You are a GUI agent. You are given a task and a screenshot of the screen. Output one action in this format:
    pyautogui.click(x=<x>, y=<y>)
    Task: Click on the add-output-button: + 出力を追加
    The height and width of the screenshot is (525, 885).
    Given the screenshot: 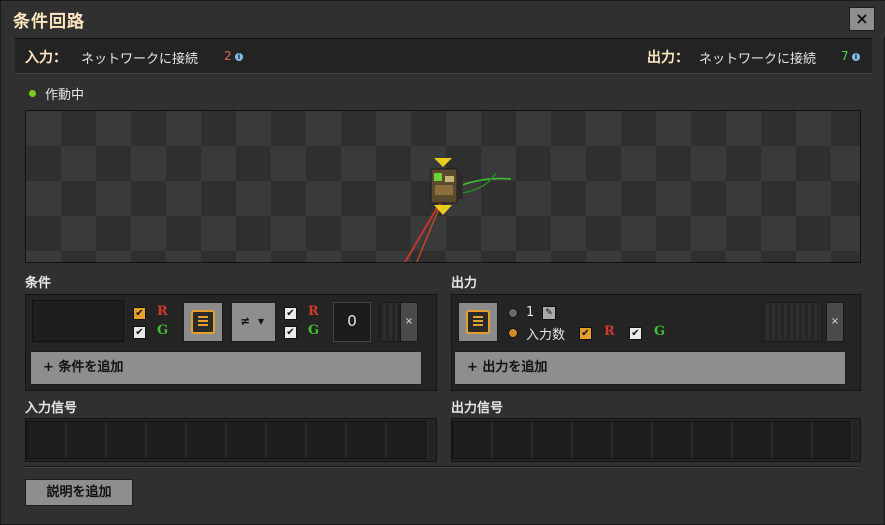 What is the action you would take?
    pyautogui.click(x=650, y=368)
    